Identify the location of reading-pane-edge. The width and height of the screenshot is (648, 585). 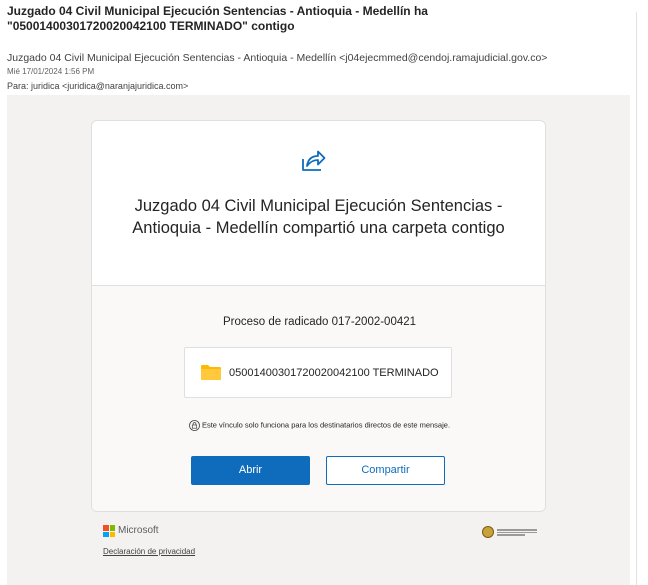
(642, 298).